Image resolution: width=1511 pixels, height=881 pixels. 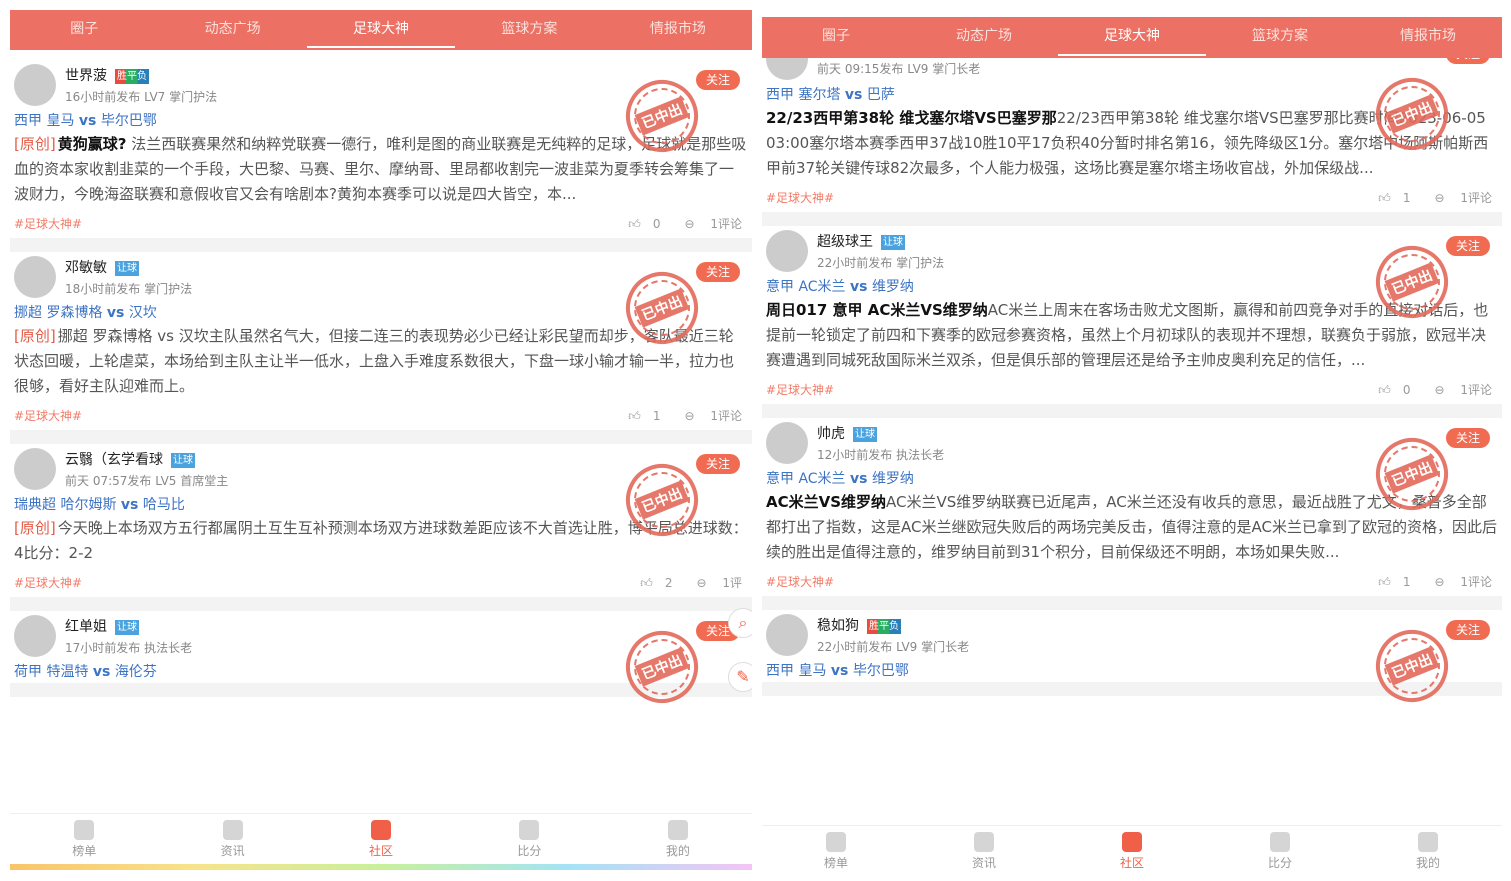 What do you see at coordinates (838, 626) in the screenshot?
I see `username-text: 稳如狗` at bounding box center [838, 626].